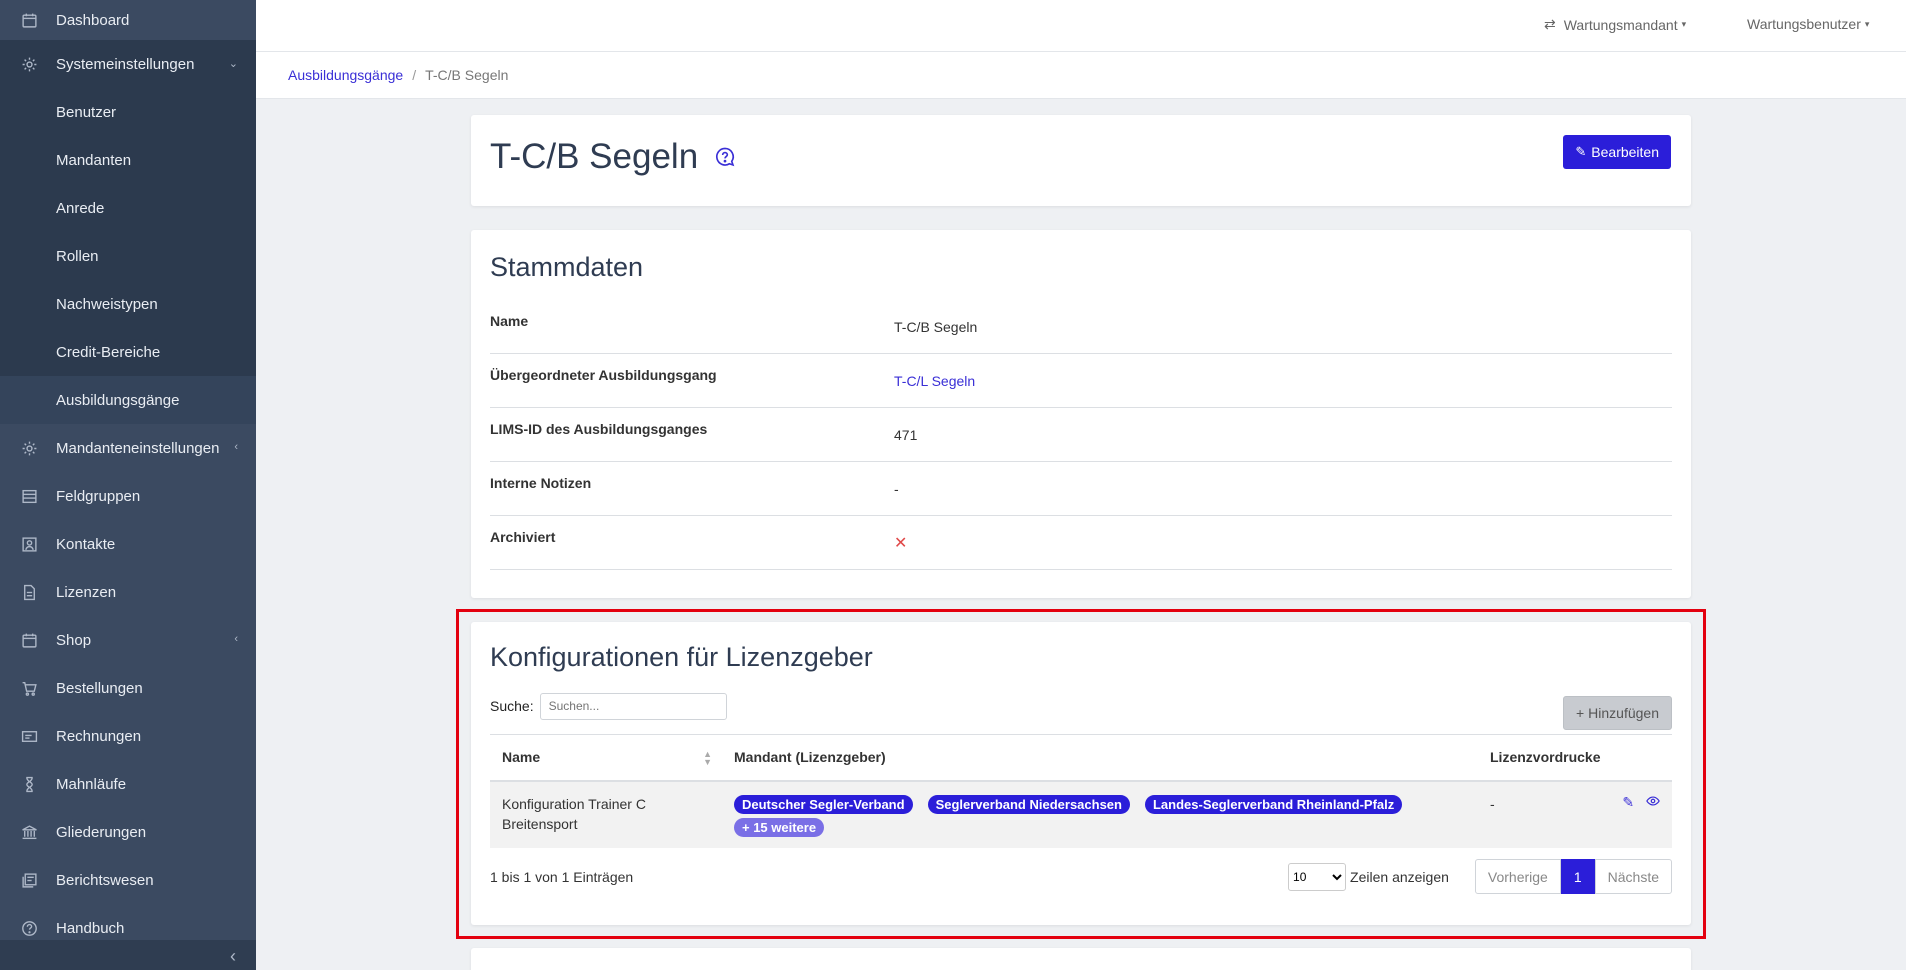 This screenshot has height=970, width=1906. I want to click on mandant-badge: Seglerverband Niedersachsen, so click(1028, 804).